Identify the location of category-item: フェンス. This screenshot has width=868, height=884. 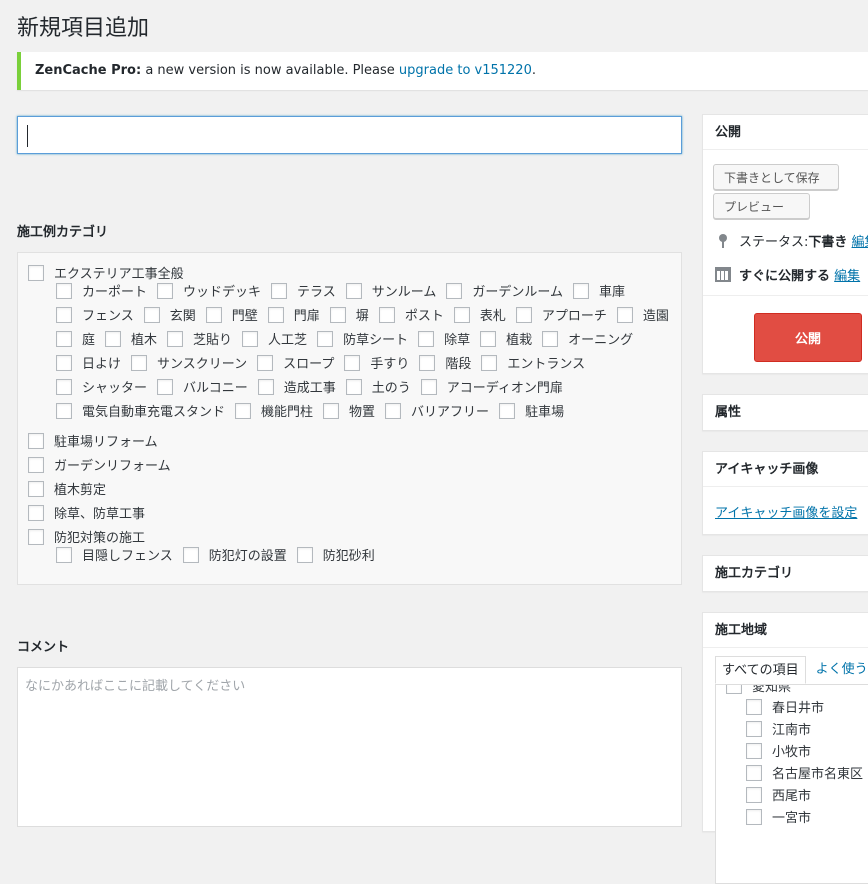
(95, 314).